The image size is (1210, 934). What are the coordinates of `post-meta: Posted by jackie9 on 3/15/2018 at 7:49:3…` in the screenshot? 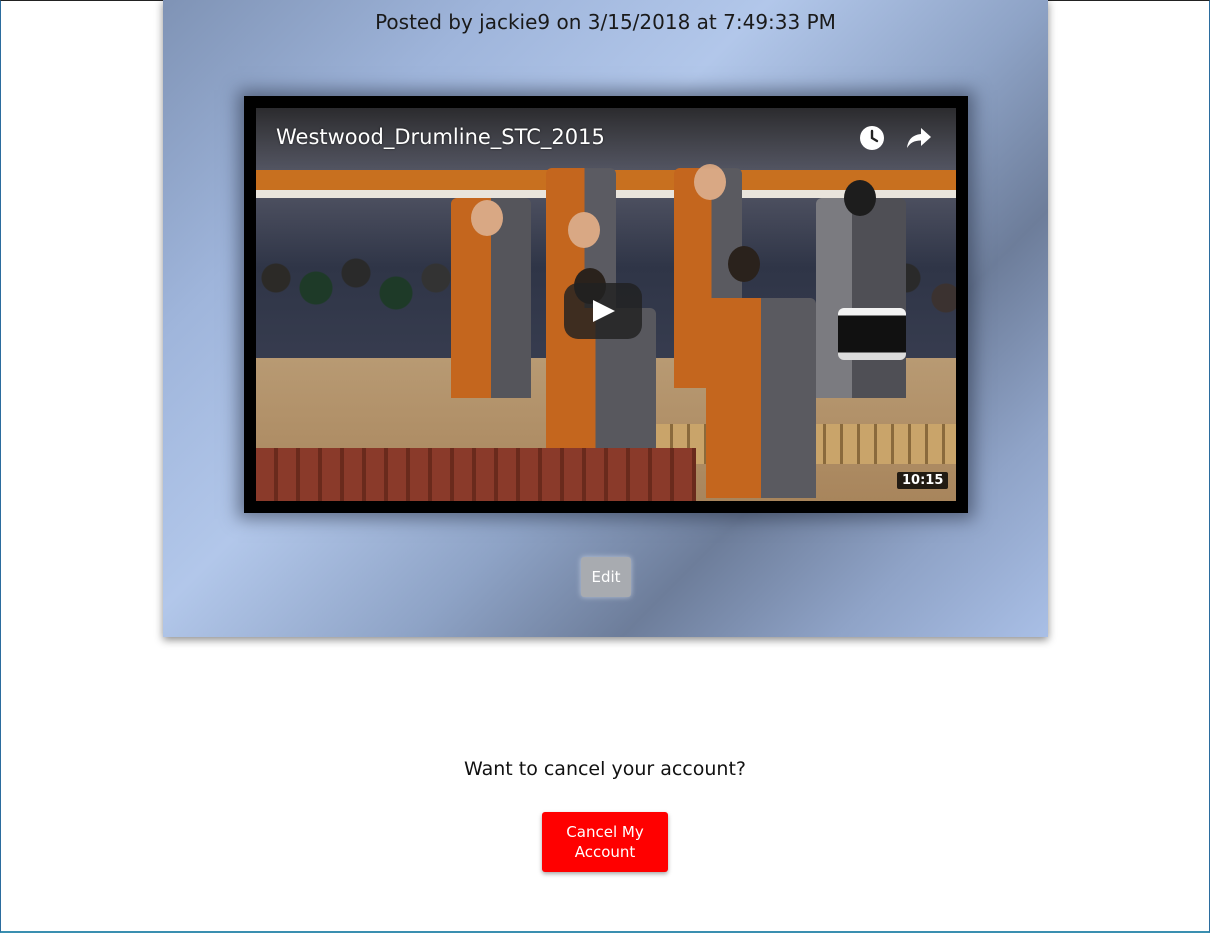 It's located at (605, 22).